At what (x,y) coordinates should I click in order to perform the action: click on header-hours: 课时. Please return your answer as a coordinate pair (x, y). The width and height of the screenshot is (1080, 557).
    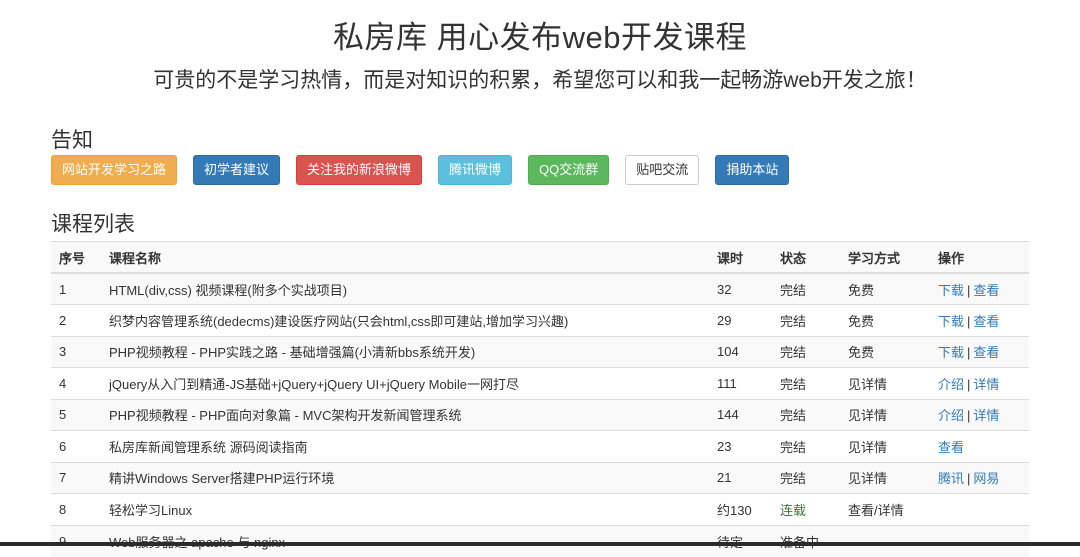
    Looking at the image, I should click on (740, 257).